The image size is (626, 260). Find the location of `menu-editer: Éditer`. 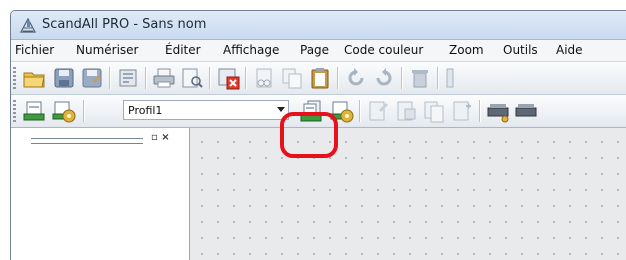

menu-editer: Éditer is located at coordinates (183, 50).